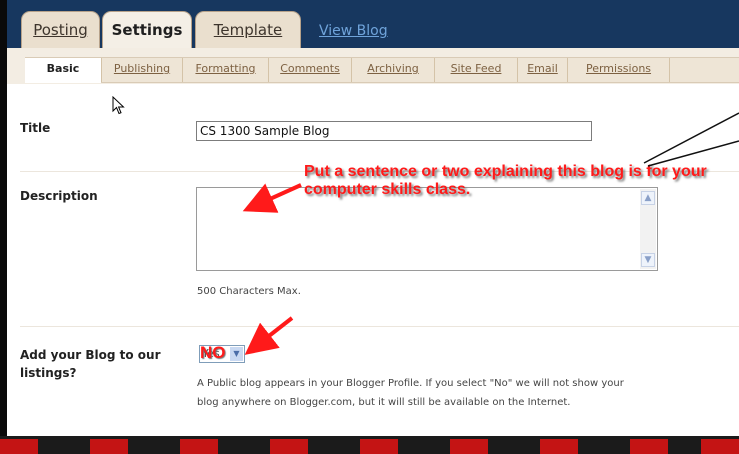 This screenshot has height=454, width=739. I want to click on arrow-cursor-icon, so click(118, 105).